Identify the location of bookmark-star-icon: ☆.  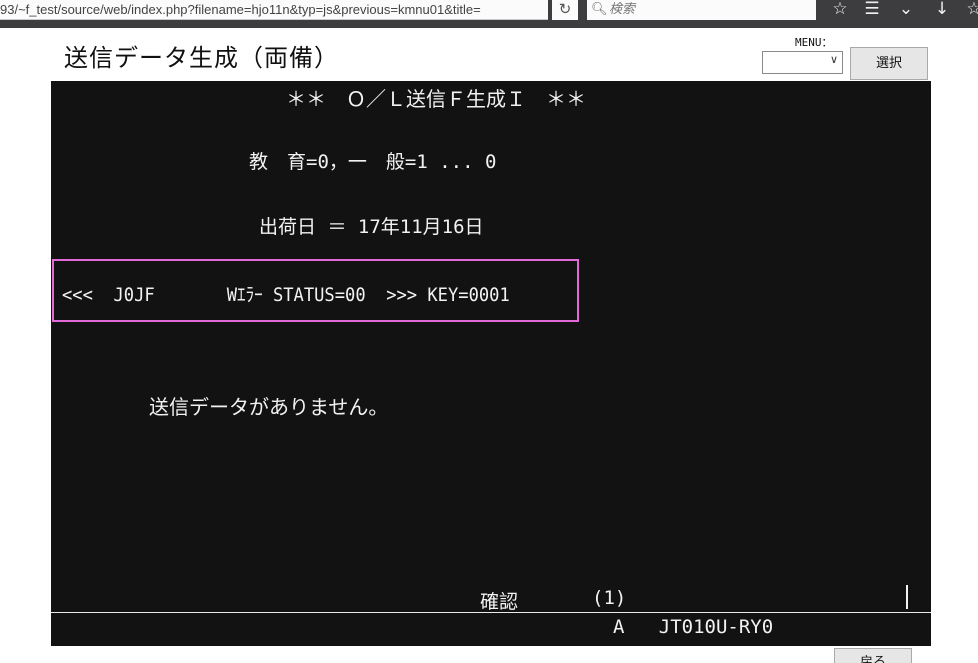
(840, 10).